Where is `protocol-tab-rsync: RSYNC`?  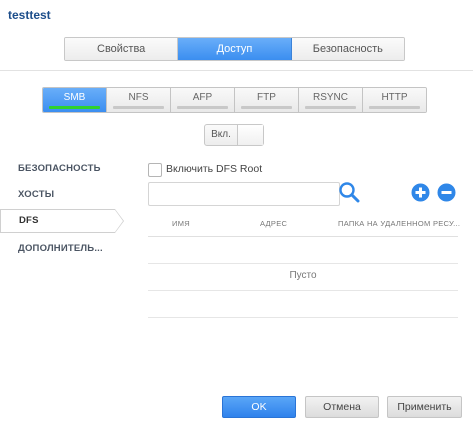 protocol-tab-rsync: RSYNC is located at coordinates (331, 100).